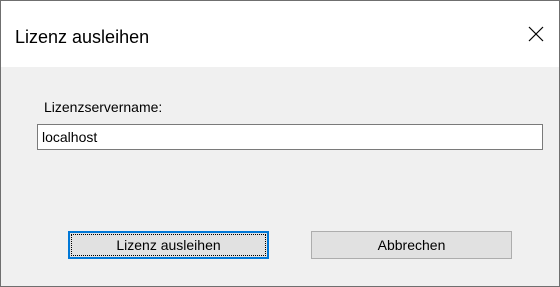 This screenshot has height=287, width=560. I want to click on close-icon, so click(536, 34).